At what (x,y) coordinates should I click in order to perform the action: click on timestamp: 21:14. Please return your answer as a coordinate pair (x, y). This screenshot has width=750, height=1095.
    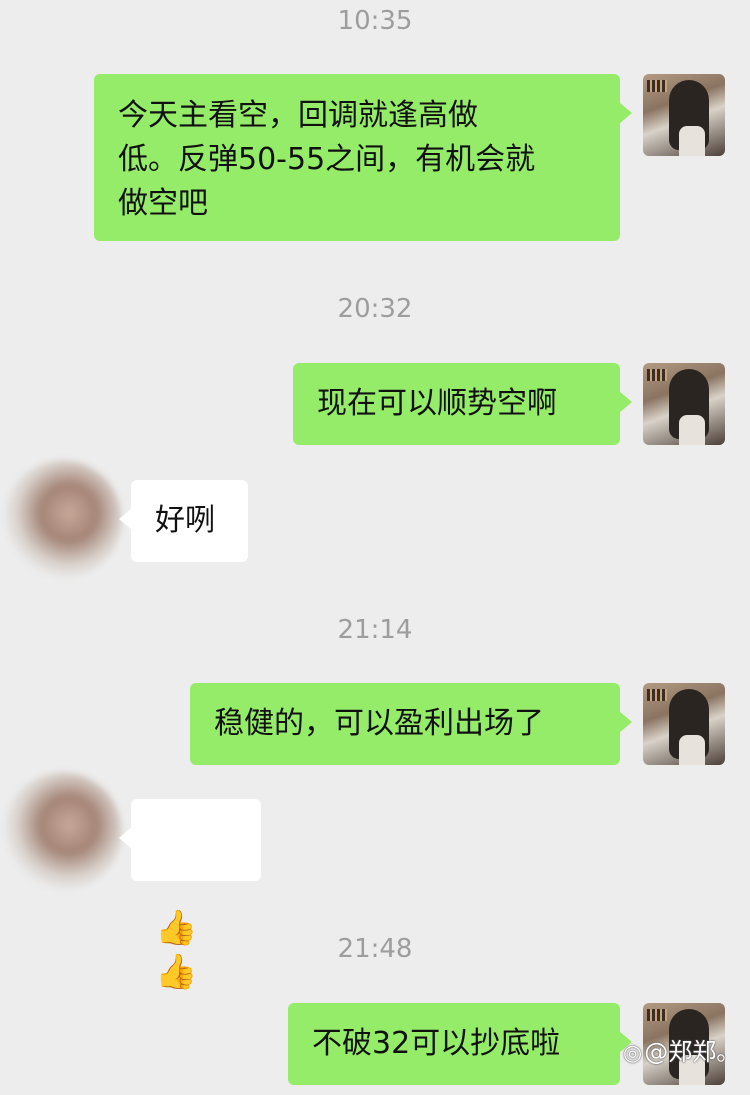
    Looking at the image, I should click on (375, 630).